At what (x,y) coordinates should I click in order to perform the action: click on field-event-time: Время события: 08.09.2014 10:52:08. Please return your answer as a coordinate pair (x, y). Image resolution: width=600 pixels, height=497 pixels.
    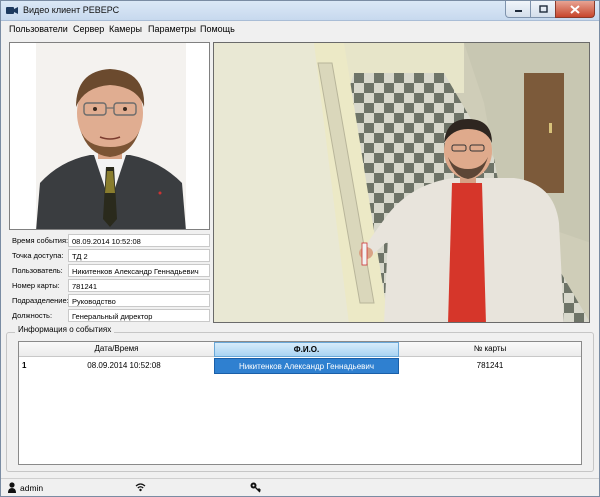
    Looking at the image, I should click on (109, 241).